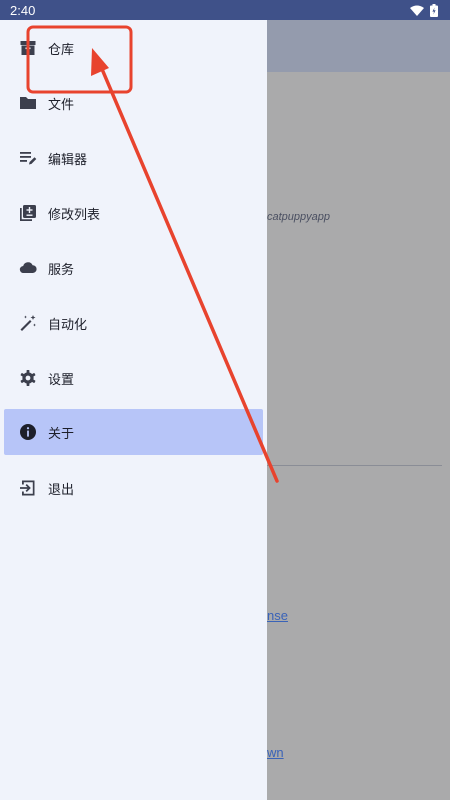  What do you see at coordinates (61, 490) in the screenshot?
I see `nav-item-label: 退出` at bounding box center [61, 490].